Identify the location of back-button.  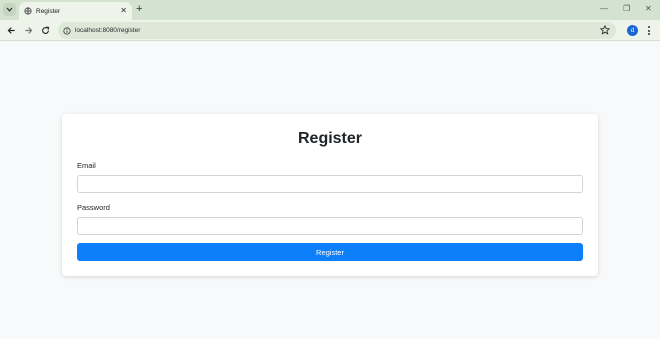
(11, 30).